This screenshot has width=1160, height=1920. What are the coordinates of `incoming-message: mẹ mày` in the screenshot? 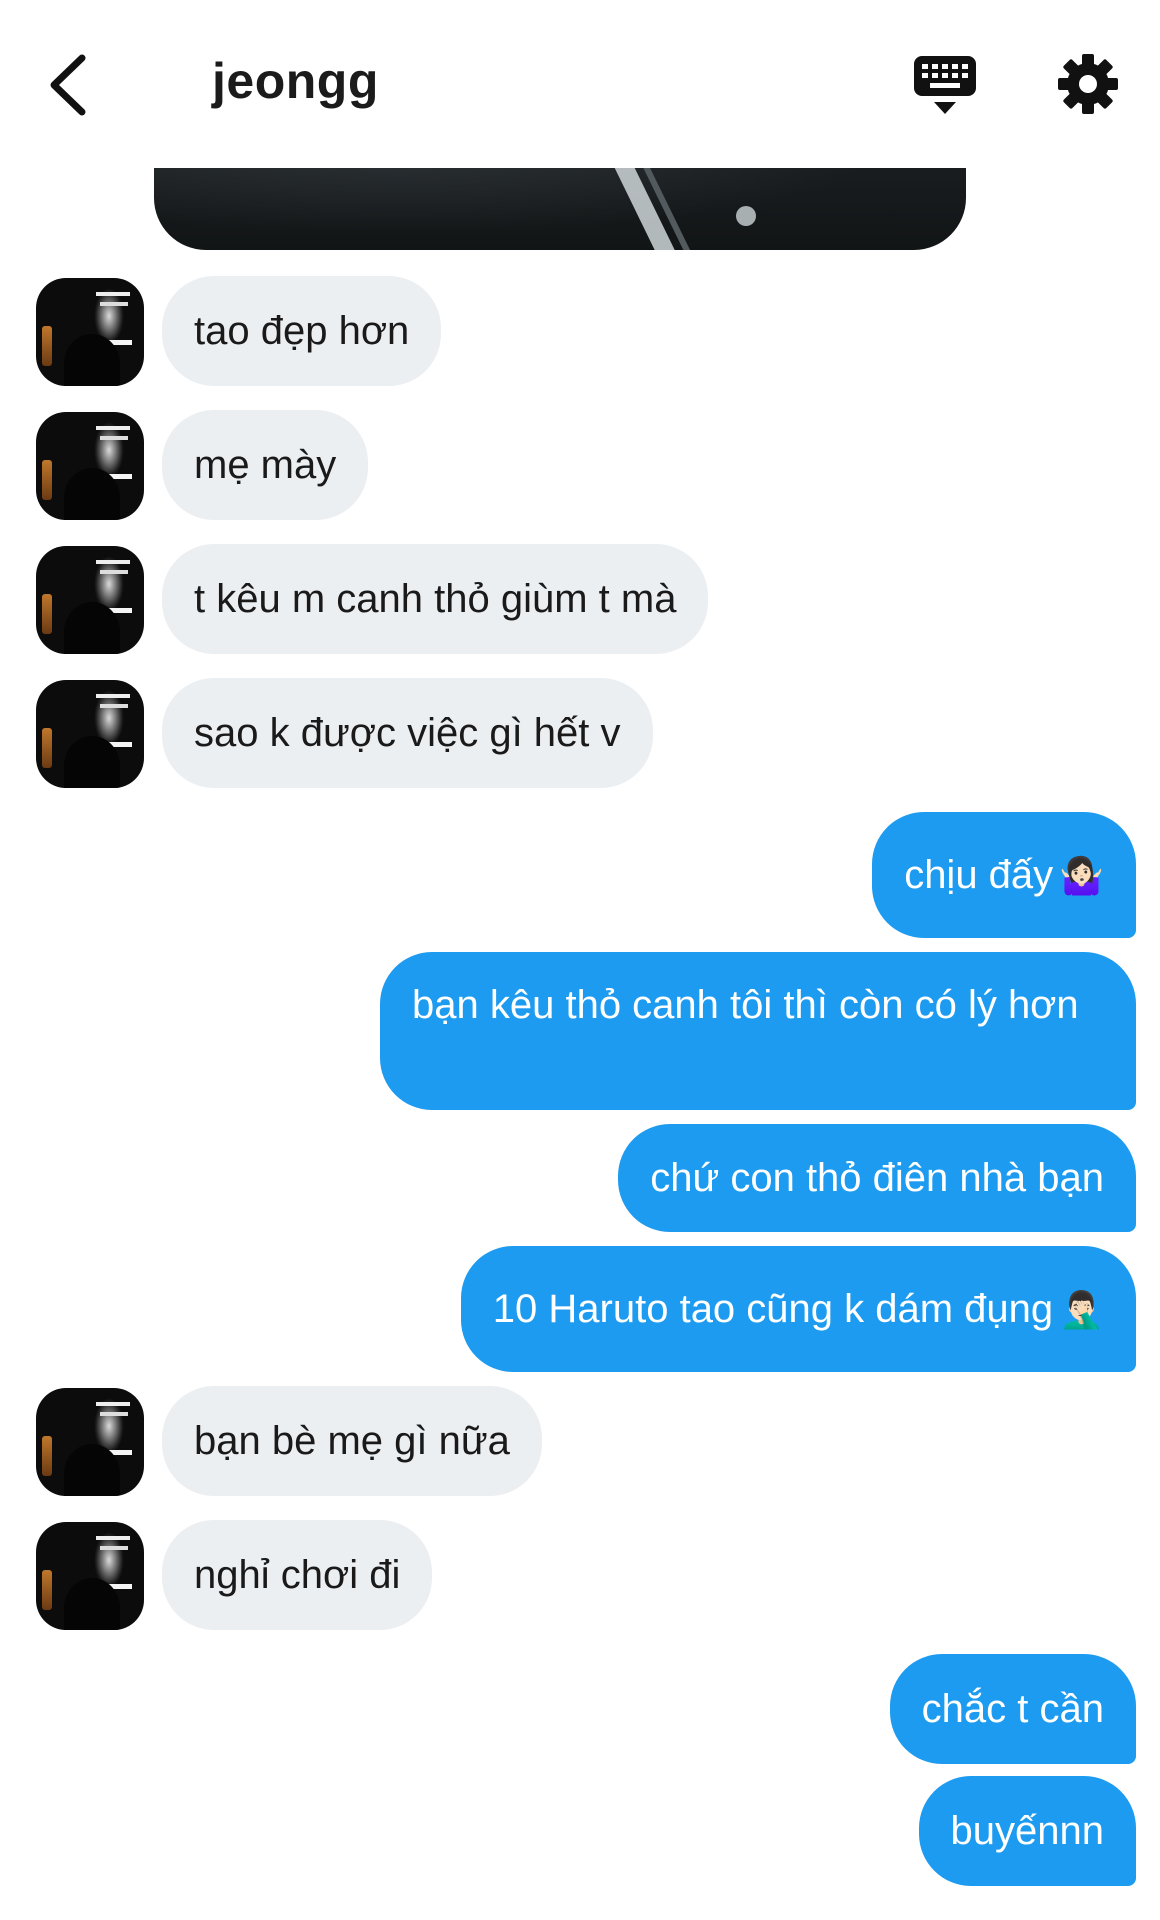 It's located at (265, 465).